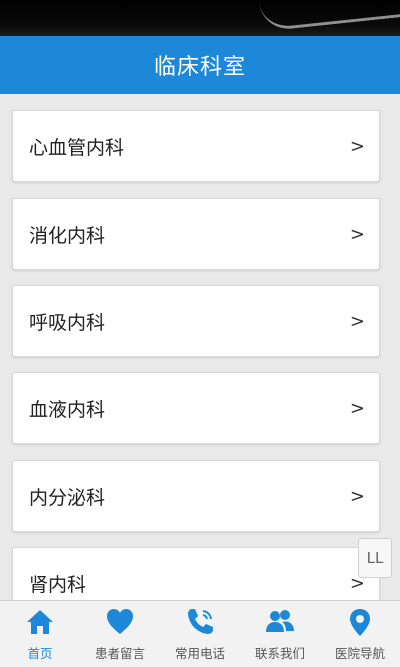  I want to click on tab-patient-messages: 患者留言, so click(120, 634).